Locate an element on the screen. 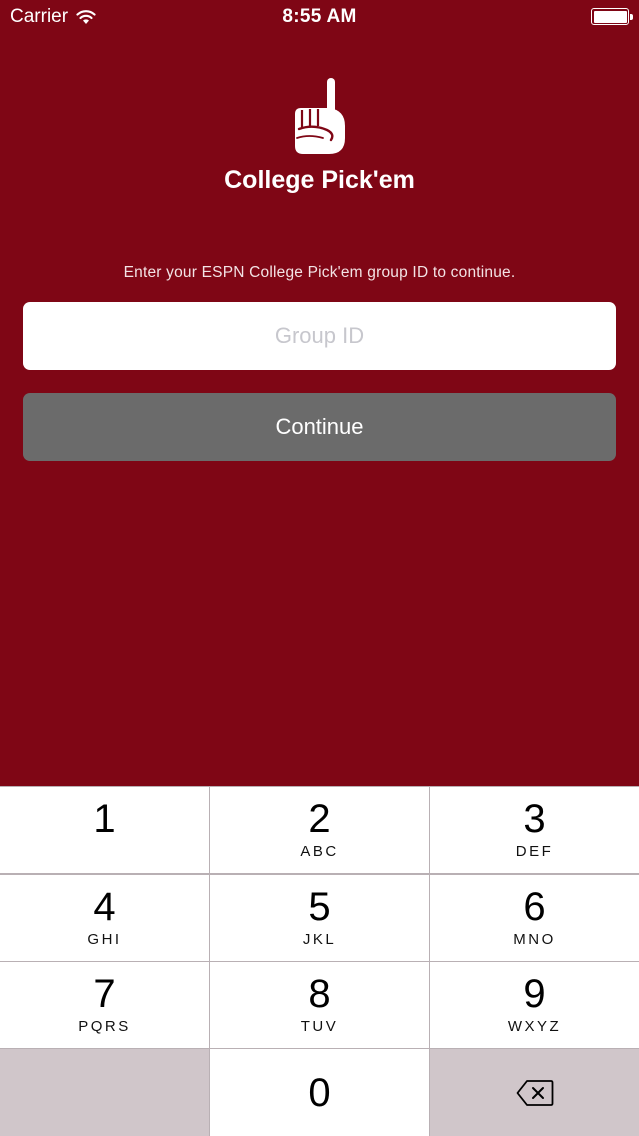 Image resolution: width=639 pixels, height=1136 pixels. key-letters: MNO is located at coordinates (534, 939).